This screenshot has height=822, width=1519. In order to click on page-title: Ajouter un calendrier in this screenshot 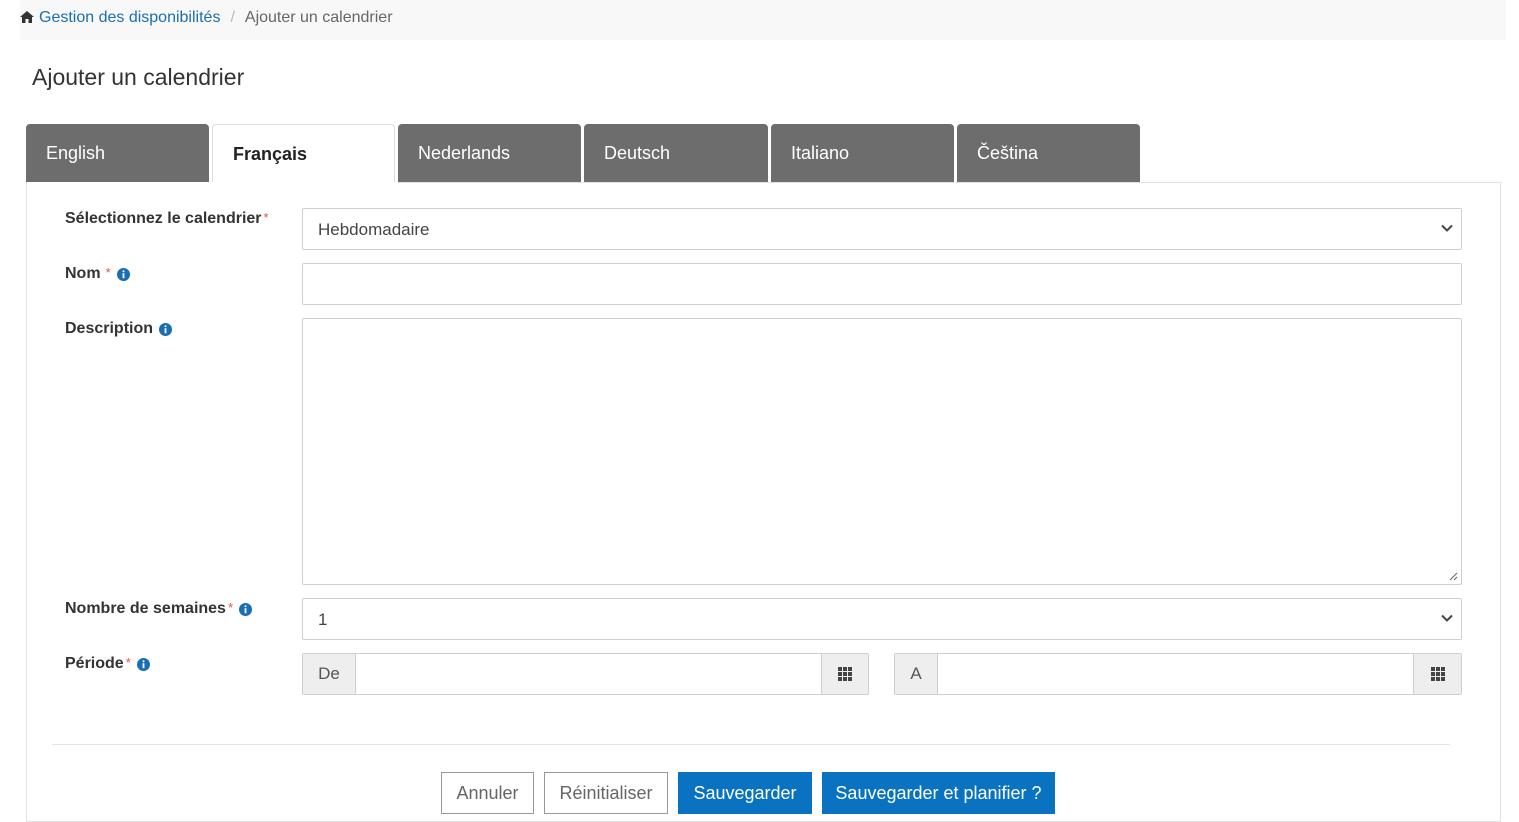, I will do `click(138, 77)`.